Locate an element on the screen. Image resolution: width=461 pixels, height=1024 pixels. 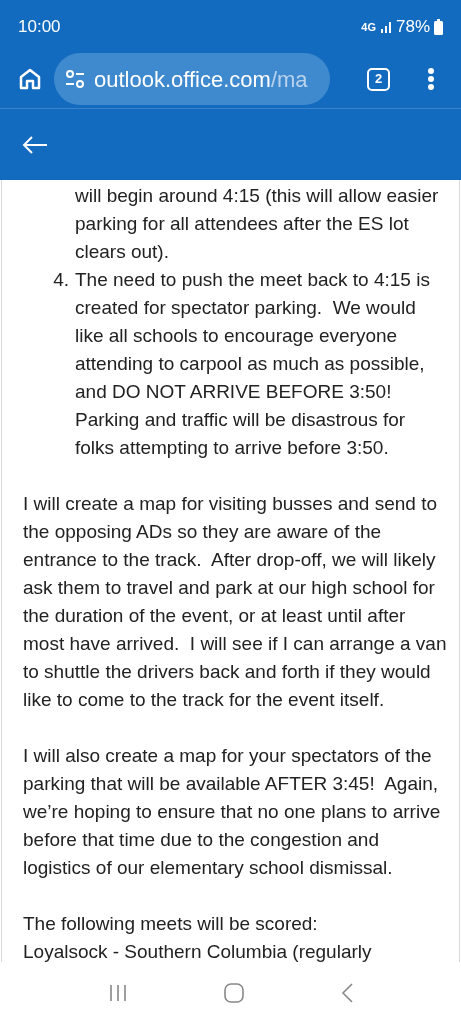
back-icon is located at coordinates (346, 993).